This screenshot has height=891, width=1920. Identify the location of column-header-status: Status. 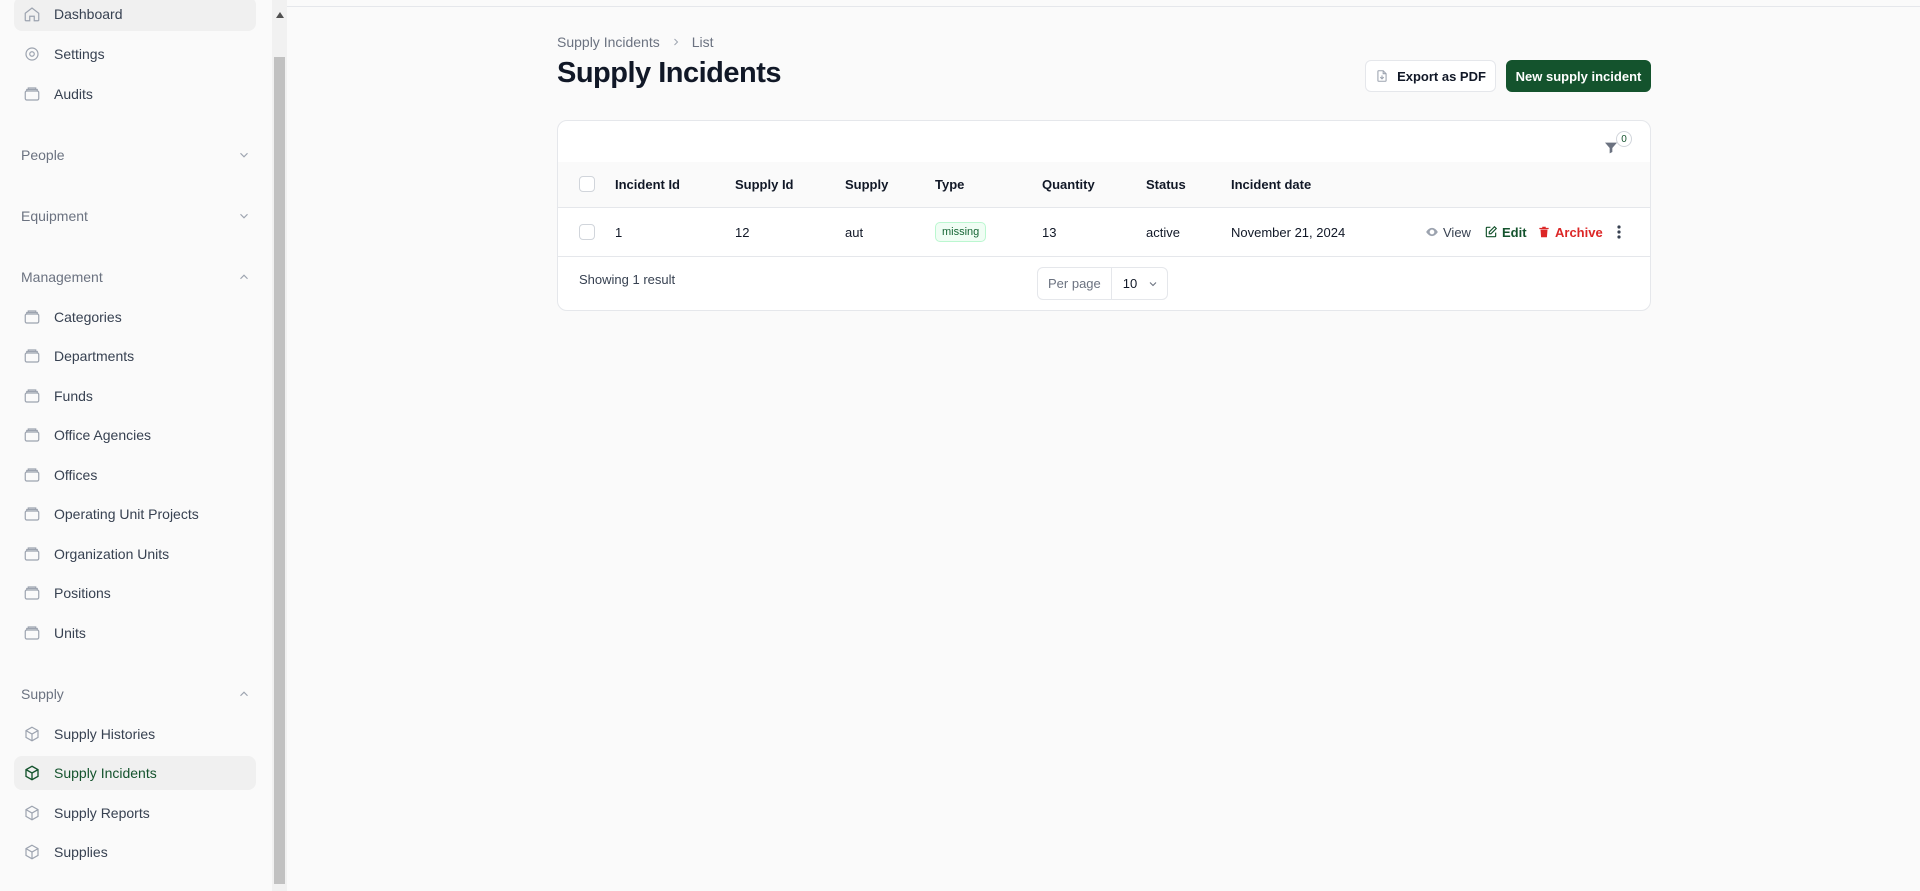
(1166, 184).